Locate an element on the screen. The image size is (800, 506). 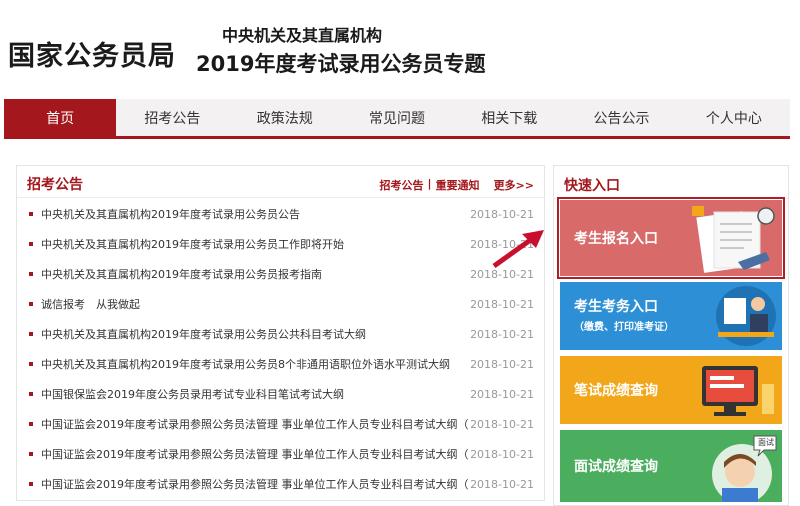
more-link: 更多>> is located at coordinates (514, 185).